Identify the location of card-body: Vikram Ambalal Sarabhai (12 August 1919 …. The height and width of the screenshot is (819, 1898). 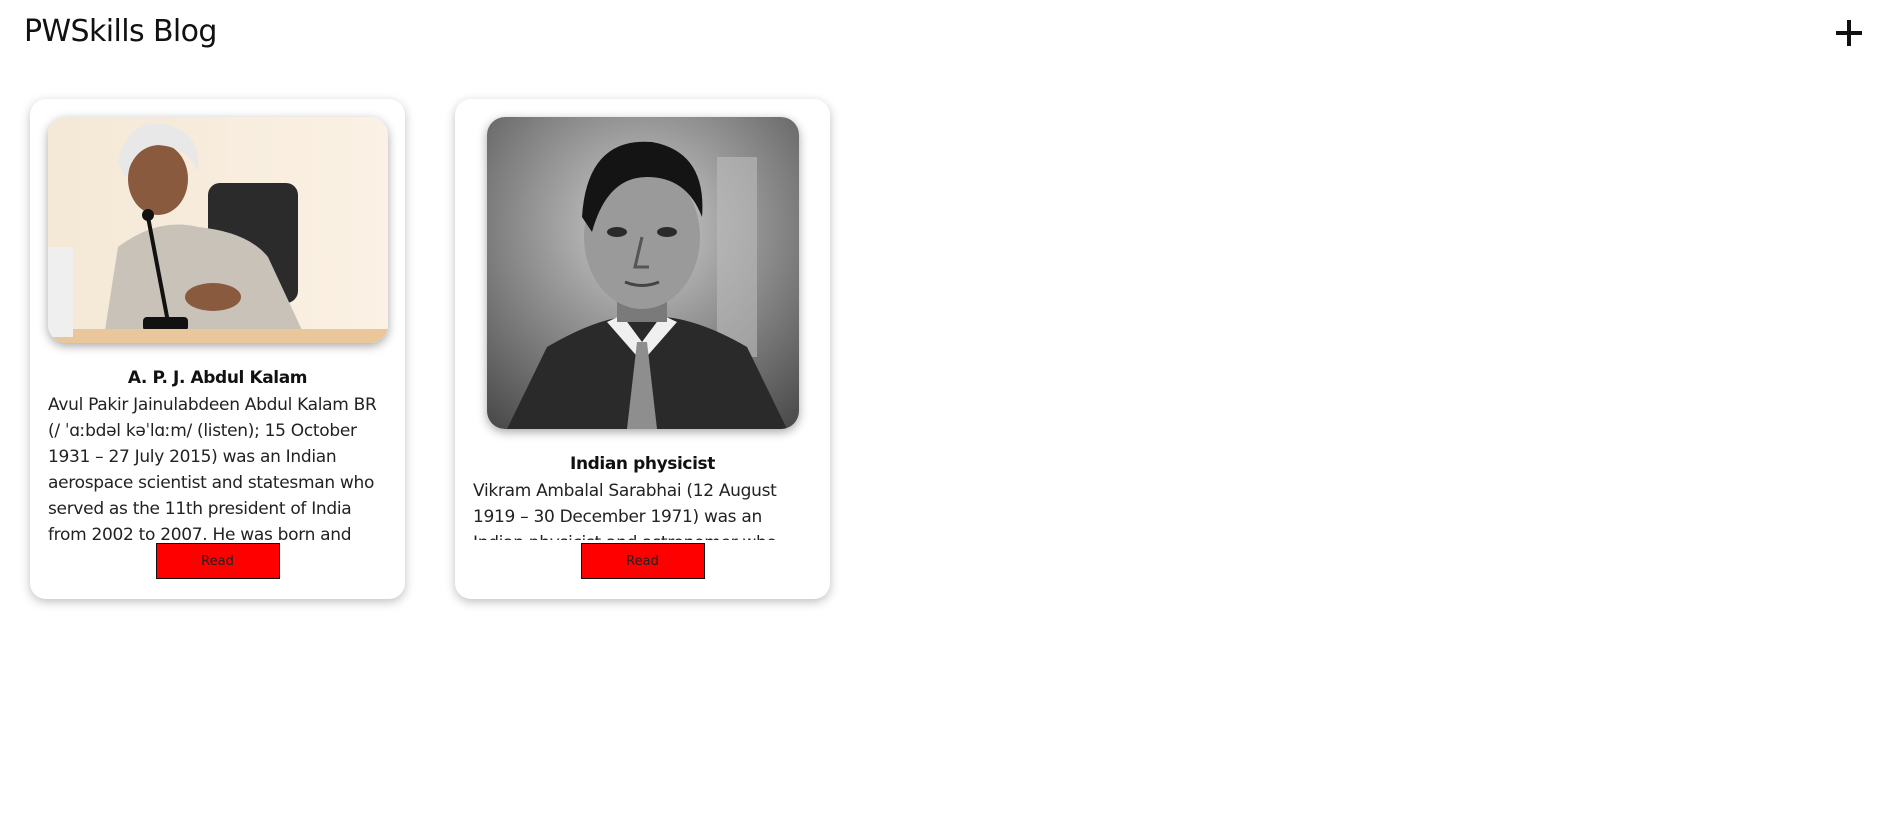
(625, 510).